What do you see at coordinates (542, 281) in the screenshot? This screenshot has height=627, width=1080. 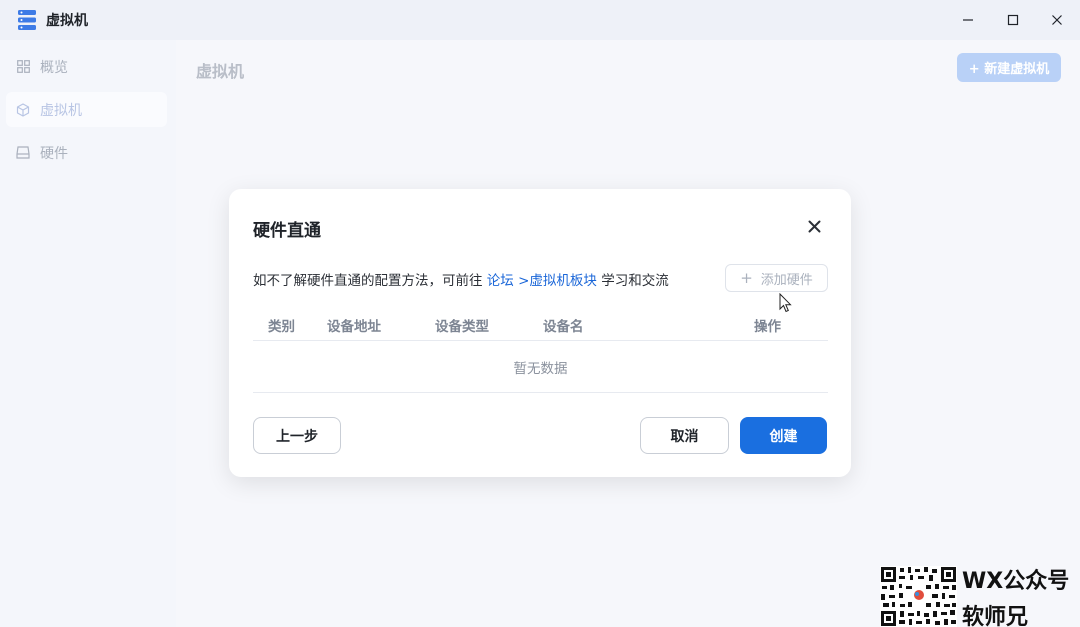 I see `forum-link: 论坛 >虚拟机板块` at bounding box center [542, 281].